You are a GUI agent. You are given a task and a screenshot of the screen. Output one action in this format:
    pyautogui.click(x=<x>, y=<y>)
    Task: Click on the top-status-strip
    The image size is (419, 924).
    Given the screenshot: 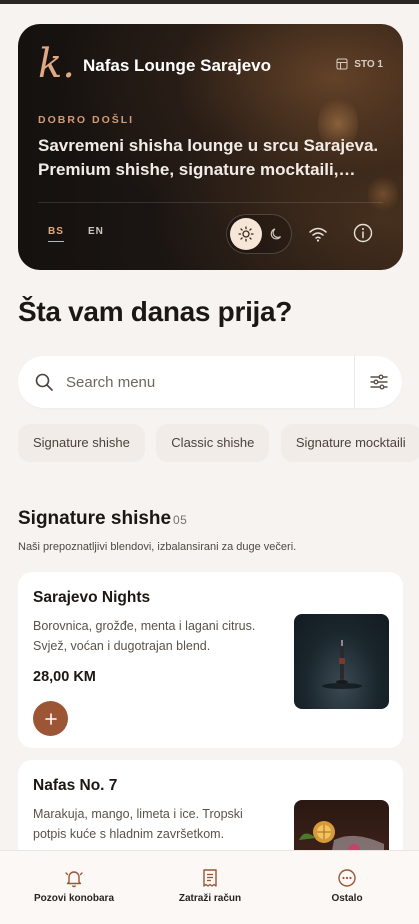 What is the action you would take?
    pyautogui.click(x=209, y=2)
    